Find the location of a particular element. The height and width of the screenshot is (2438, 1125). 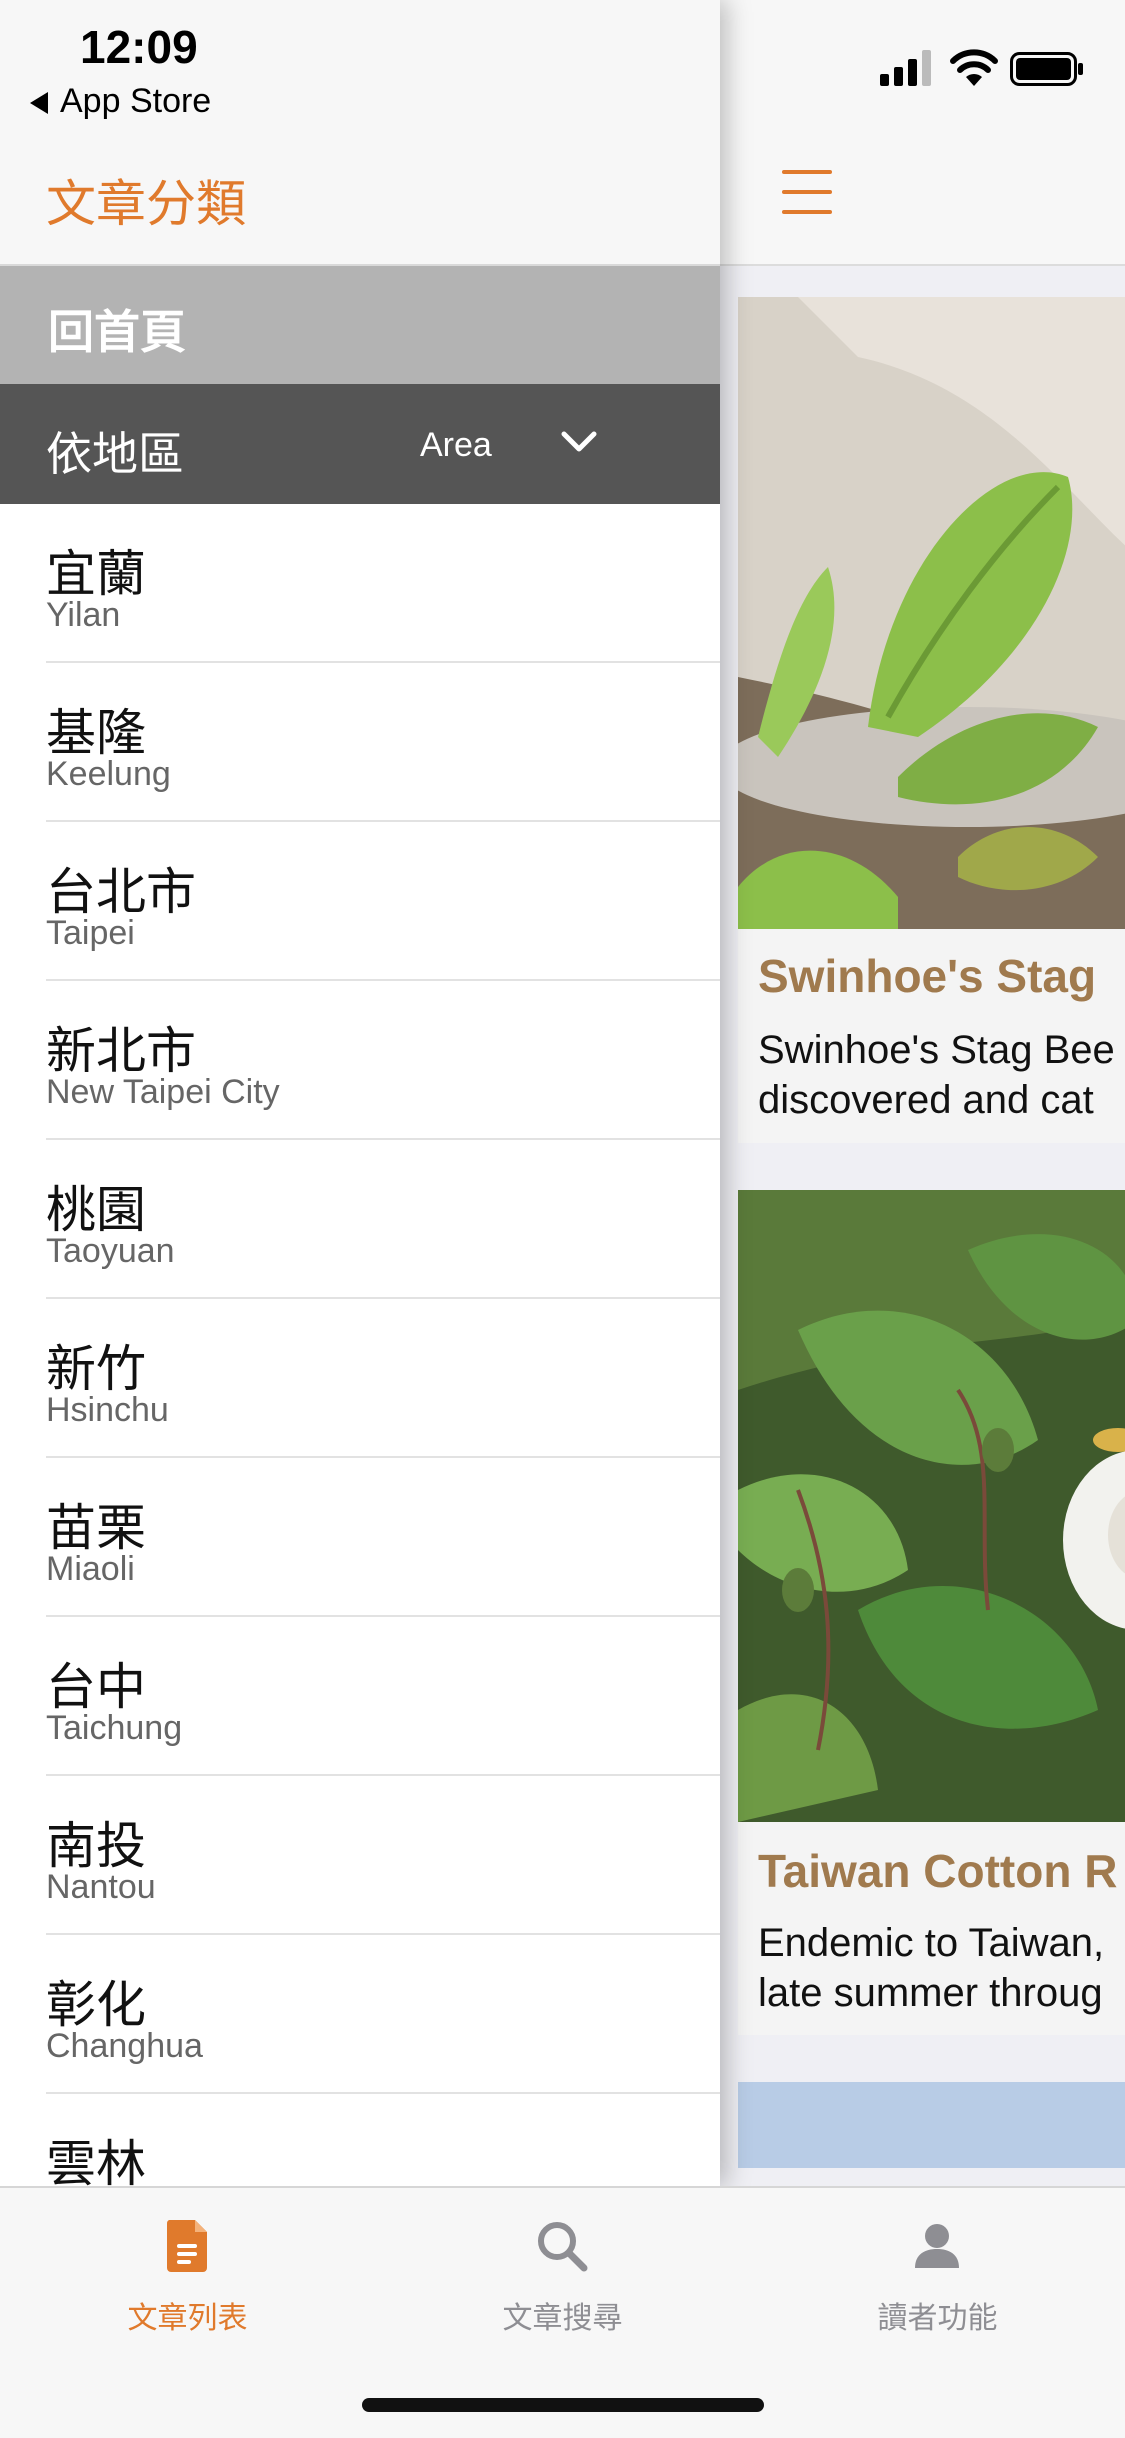

main-header is located at coordinates (922, 133).